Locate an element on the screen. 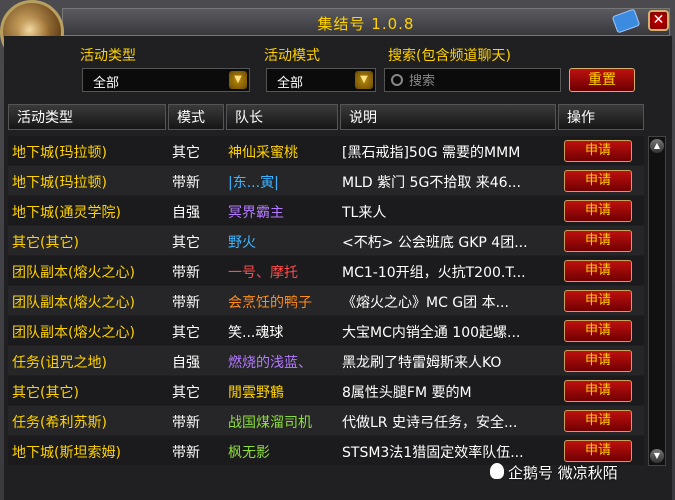 This screenshot has height=500, width=675. row-activity-type: 地下城(通灵学院) is located at coordinates (66, 213).